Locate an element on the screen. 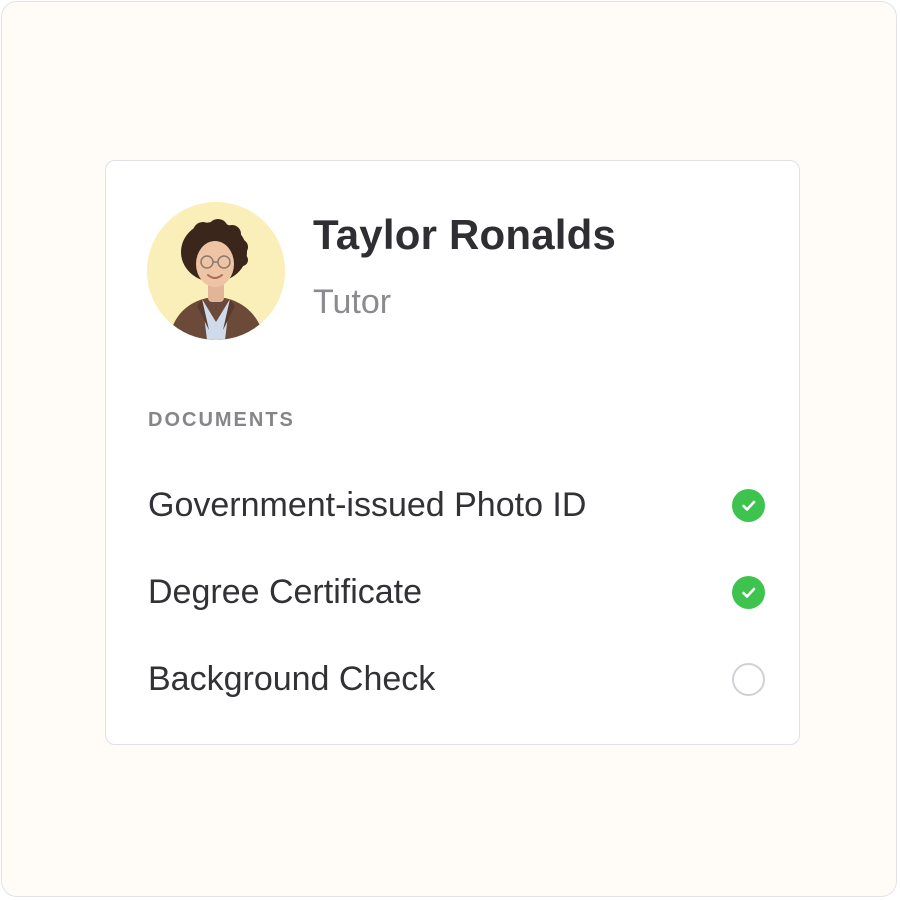  profile-name: Taylor Ronalds is located at coordinates (465, 234).